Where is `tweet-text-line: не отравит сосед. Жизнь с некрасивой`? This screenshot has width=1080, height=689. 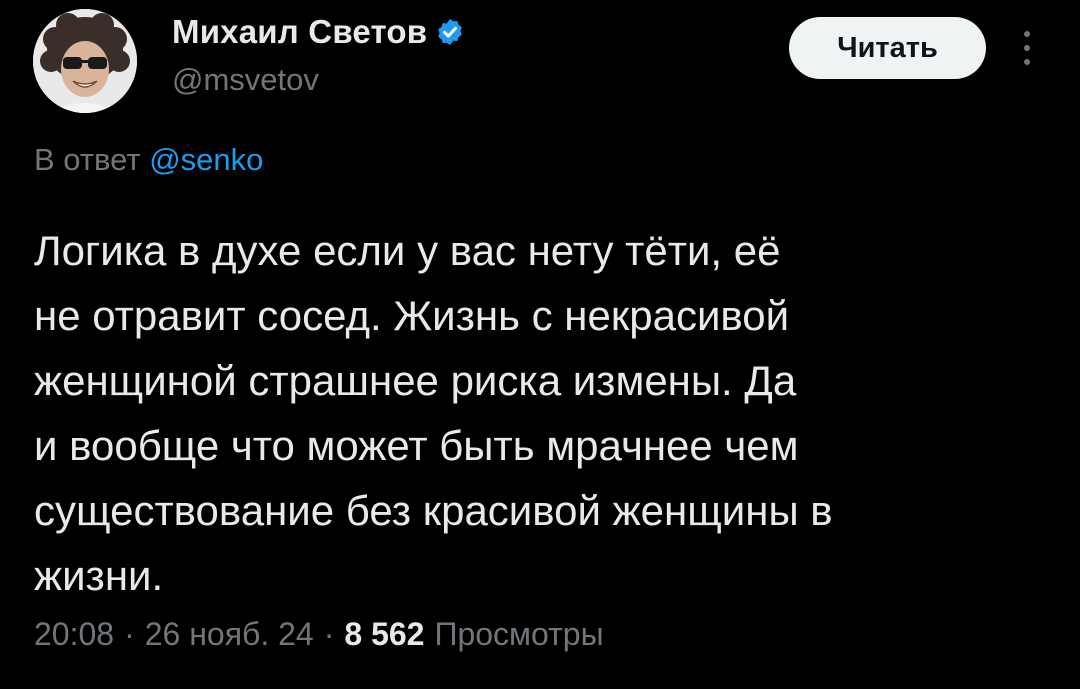
tweet-text-line: не отравит сосед. Жизнь с некрасивой is located at coordinates (412, 315).